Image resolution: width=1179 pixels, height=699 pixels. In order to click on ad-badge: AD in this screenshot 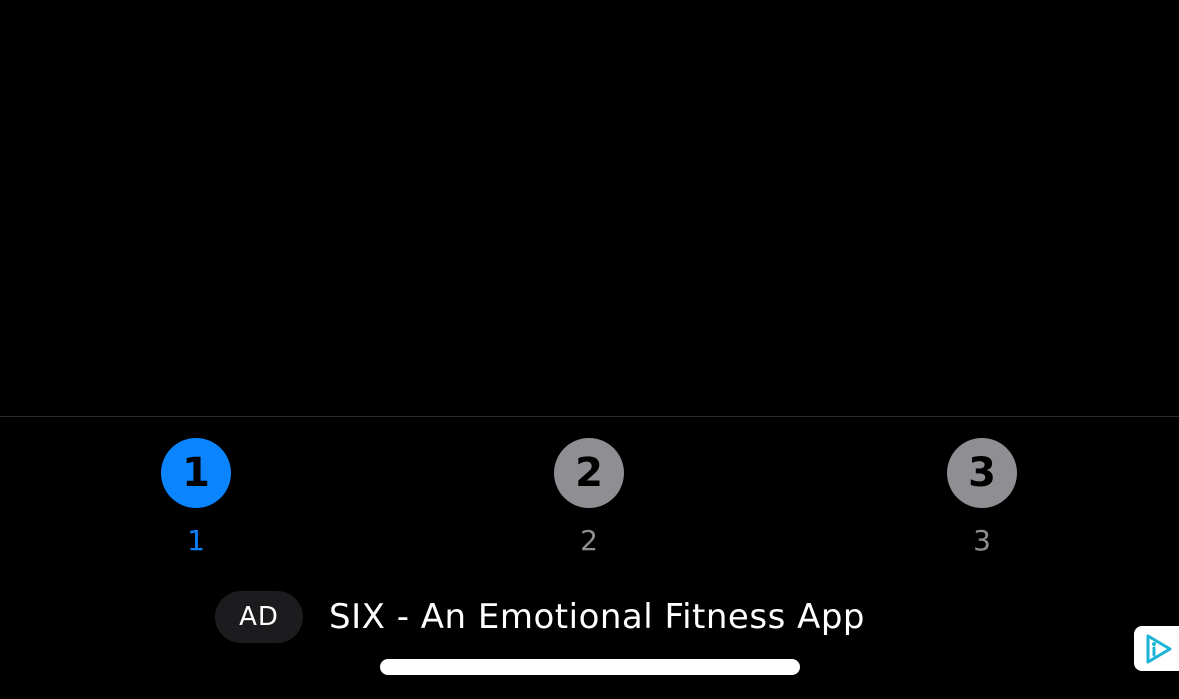, I will do `click(259, 617)`.